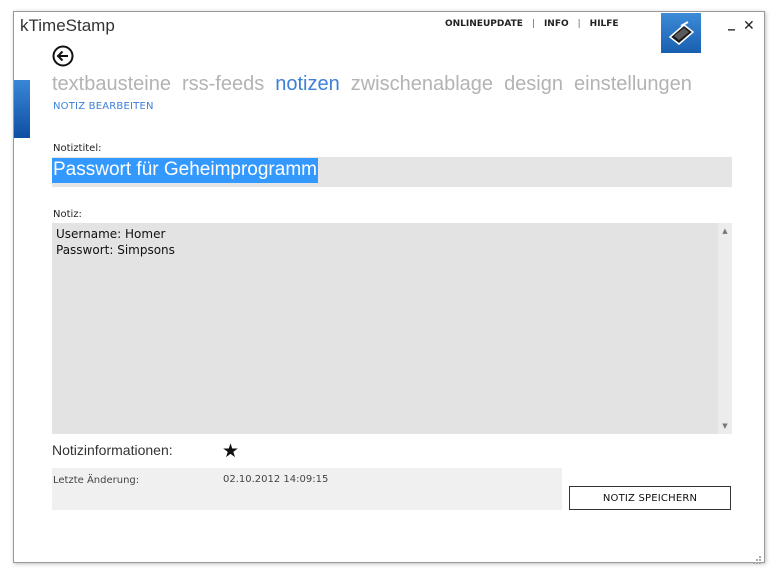 The image size is (782, 581). Describe the element at coordinates (422, 84) in the screenshot. I see `tab-zwischenablage: zwischenablage` at that location.